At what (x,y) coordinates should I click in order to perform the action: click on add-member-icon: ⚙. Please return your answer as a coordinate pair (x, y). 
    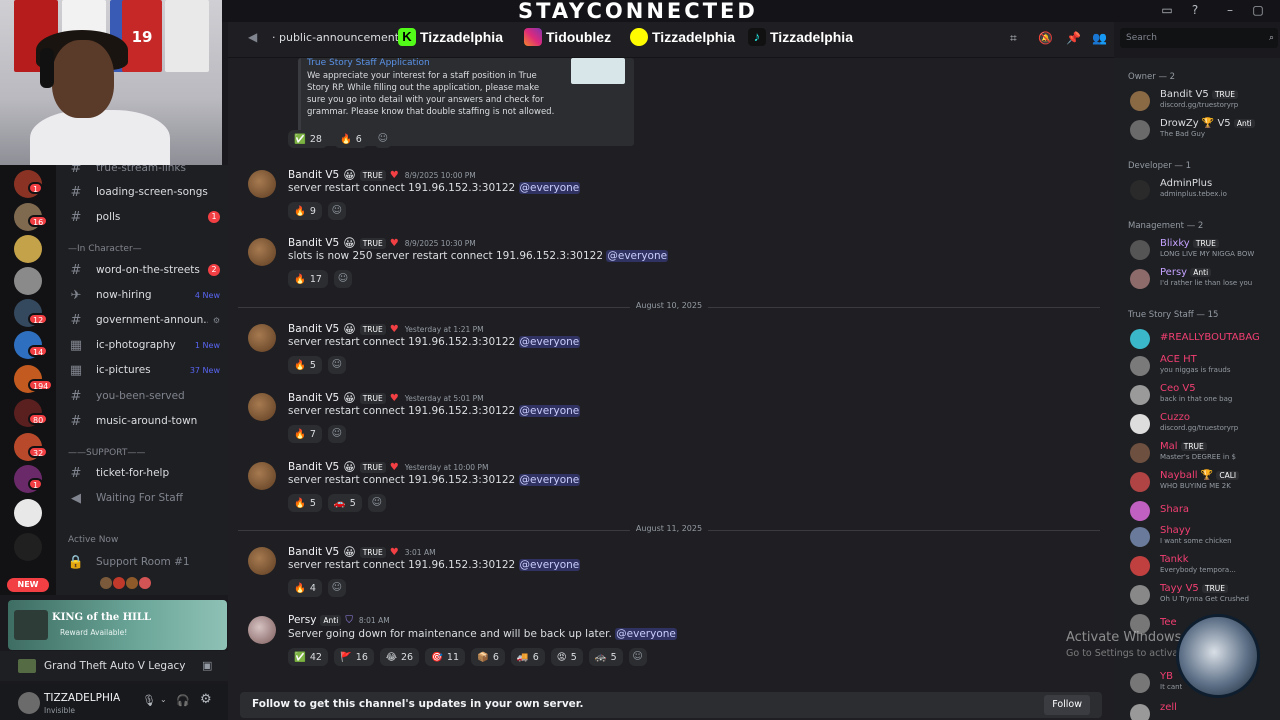
    Looking at the image, I should click on (216, 320).